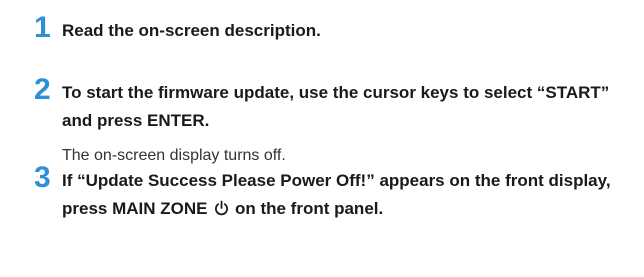 This screenshot has height=277, width=644. What do you see at coordinates (191, 30) in the screenshot?
I see `step-instruction: Read the on-screen description.` at bounding box center [191, 30].